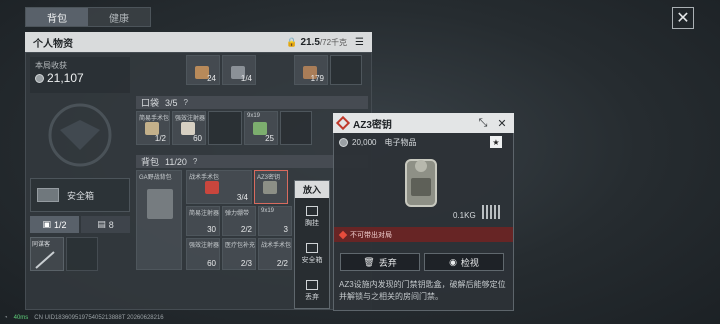 The width and height of the screenshot is (720, 324). I want to click on eye-icon: ◉, so click(453, 261).